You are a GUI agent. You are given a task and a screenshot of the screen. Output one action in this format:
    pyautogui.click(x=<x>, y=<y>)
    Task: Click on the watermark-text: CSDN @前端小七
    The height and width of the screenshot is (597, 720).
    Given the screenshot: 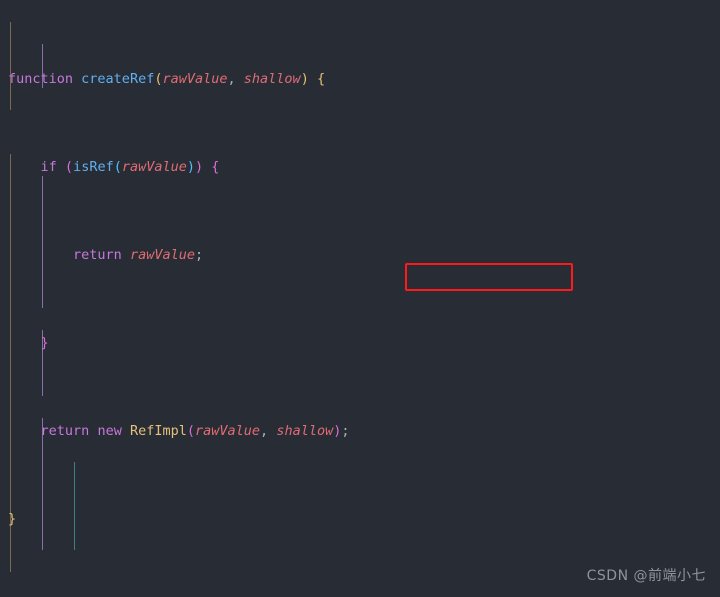 What is the action you would take?
    pyautogui.click(x=646, y=576)
    